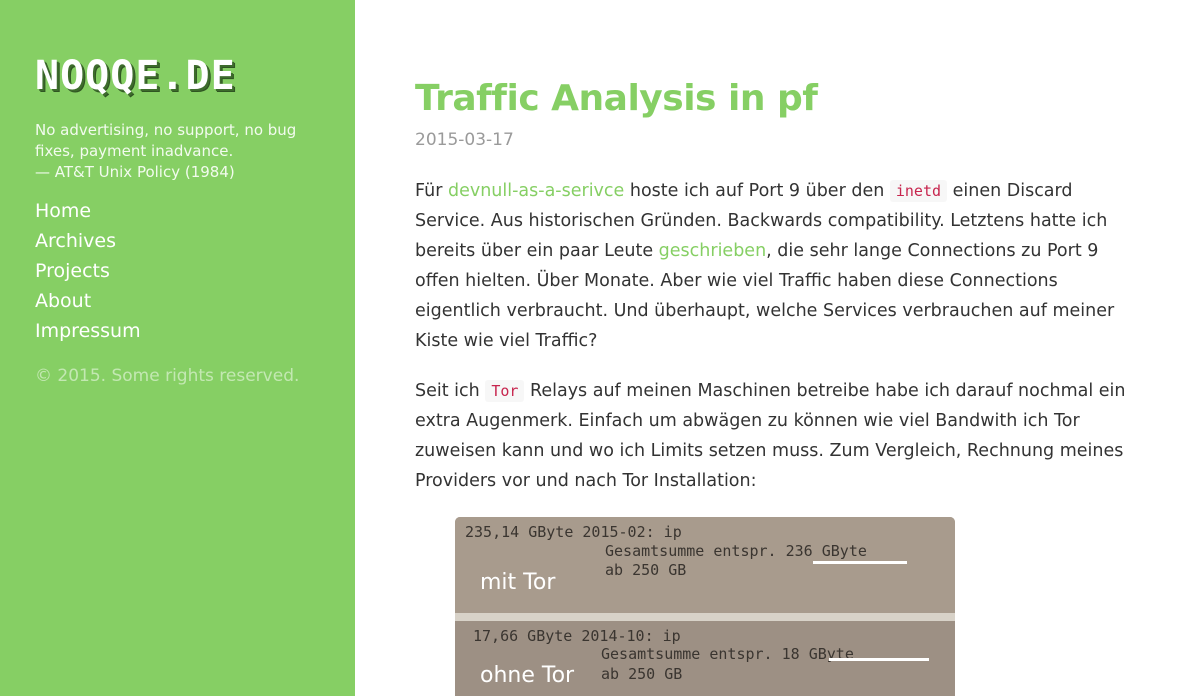  Describe the element at coordinates (727, 654) in the screenshot. I see `photo-text: Gesamtsumme entspr. 18 GByte` at that location.